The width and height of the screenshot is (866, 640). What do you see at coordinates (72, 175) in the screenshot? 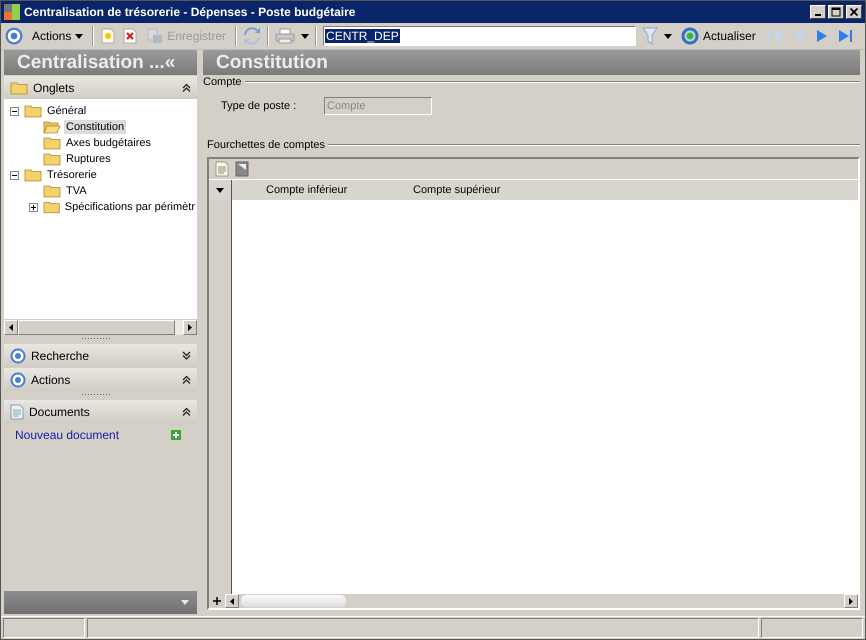
I see `tree-item: Trésorerie` at bounding box center [72, 175].